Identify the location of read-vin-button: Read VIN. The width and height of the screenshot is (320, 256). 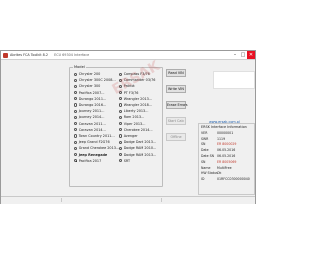
(176, 73).